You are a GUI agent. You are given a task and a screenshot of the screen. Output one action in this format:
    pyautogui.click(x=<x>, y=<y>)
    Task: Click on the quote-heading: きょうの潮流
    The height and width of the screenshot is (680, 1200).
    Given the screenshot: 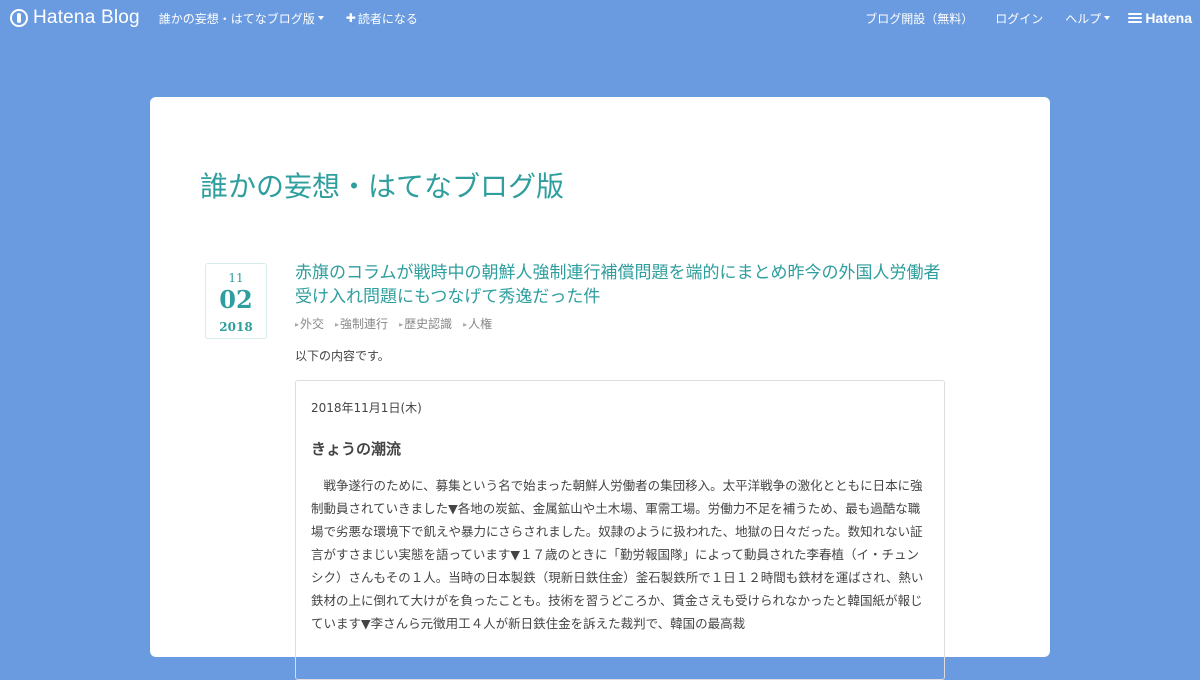 What is the action you would take?
    pyautogui.click(x=356, y=449)
    